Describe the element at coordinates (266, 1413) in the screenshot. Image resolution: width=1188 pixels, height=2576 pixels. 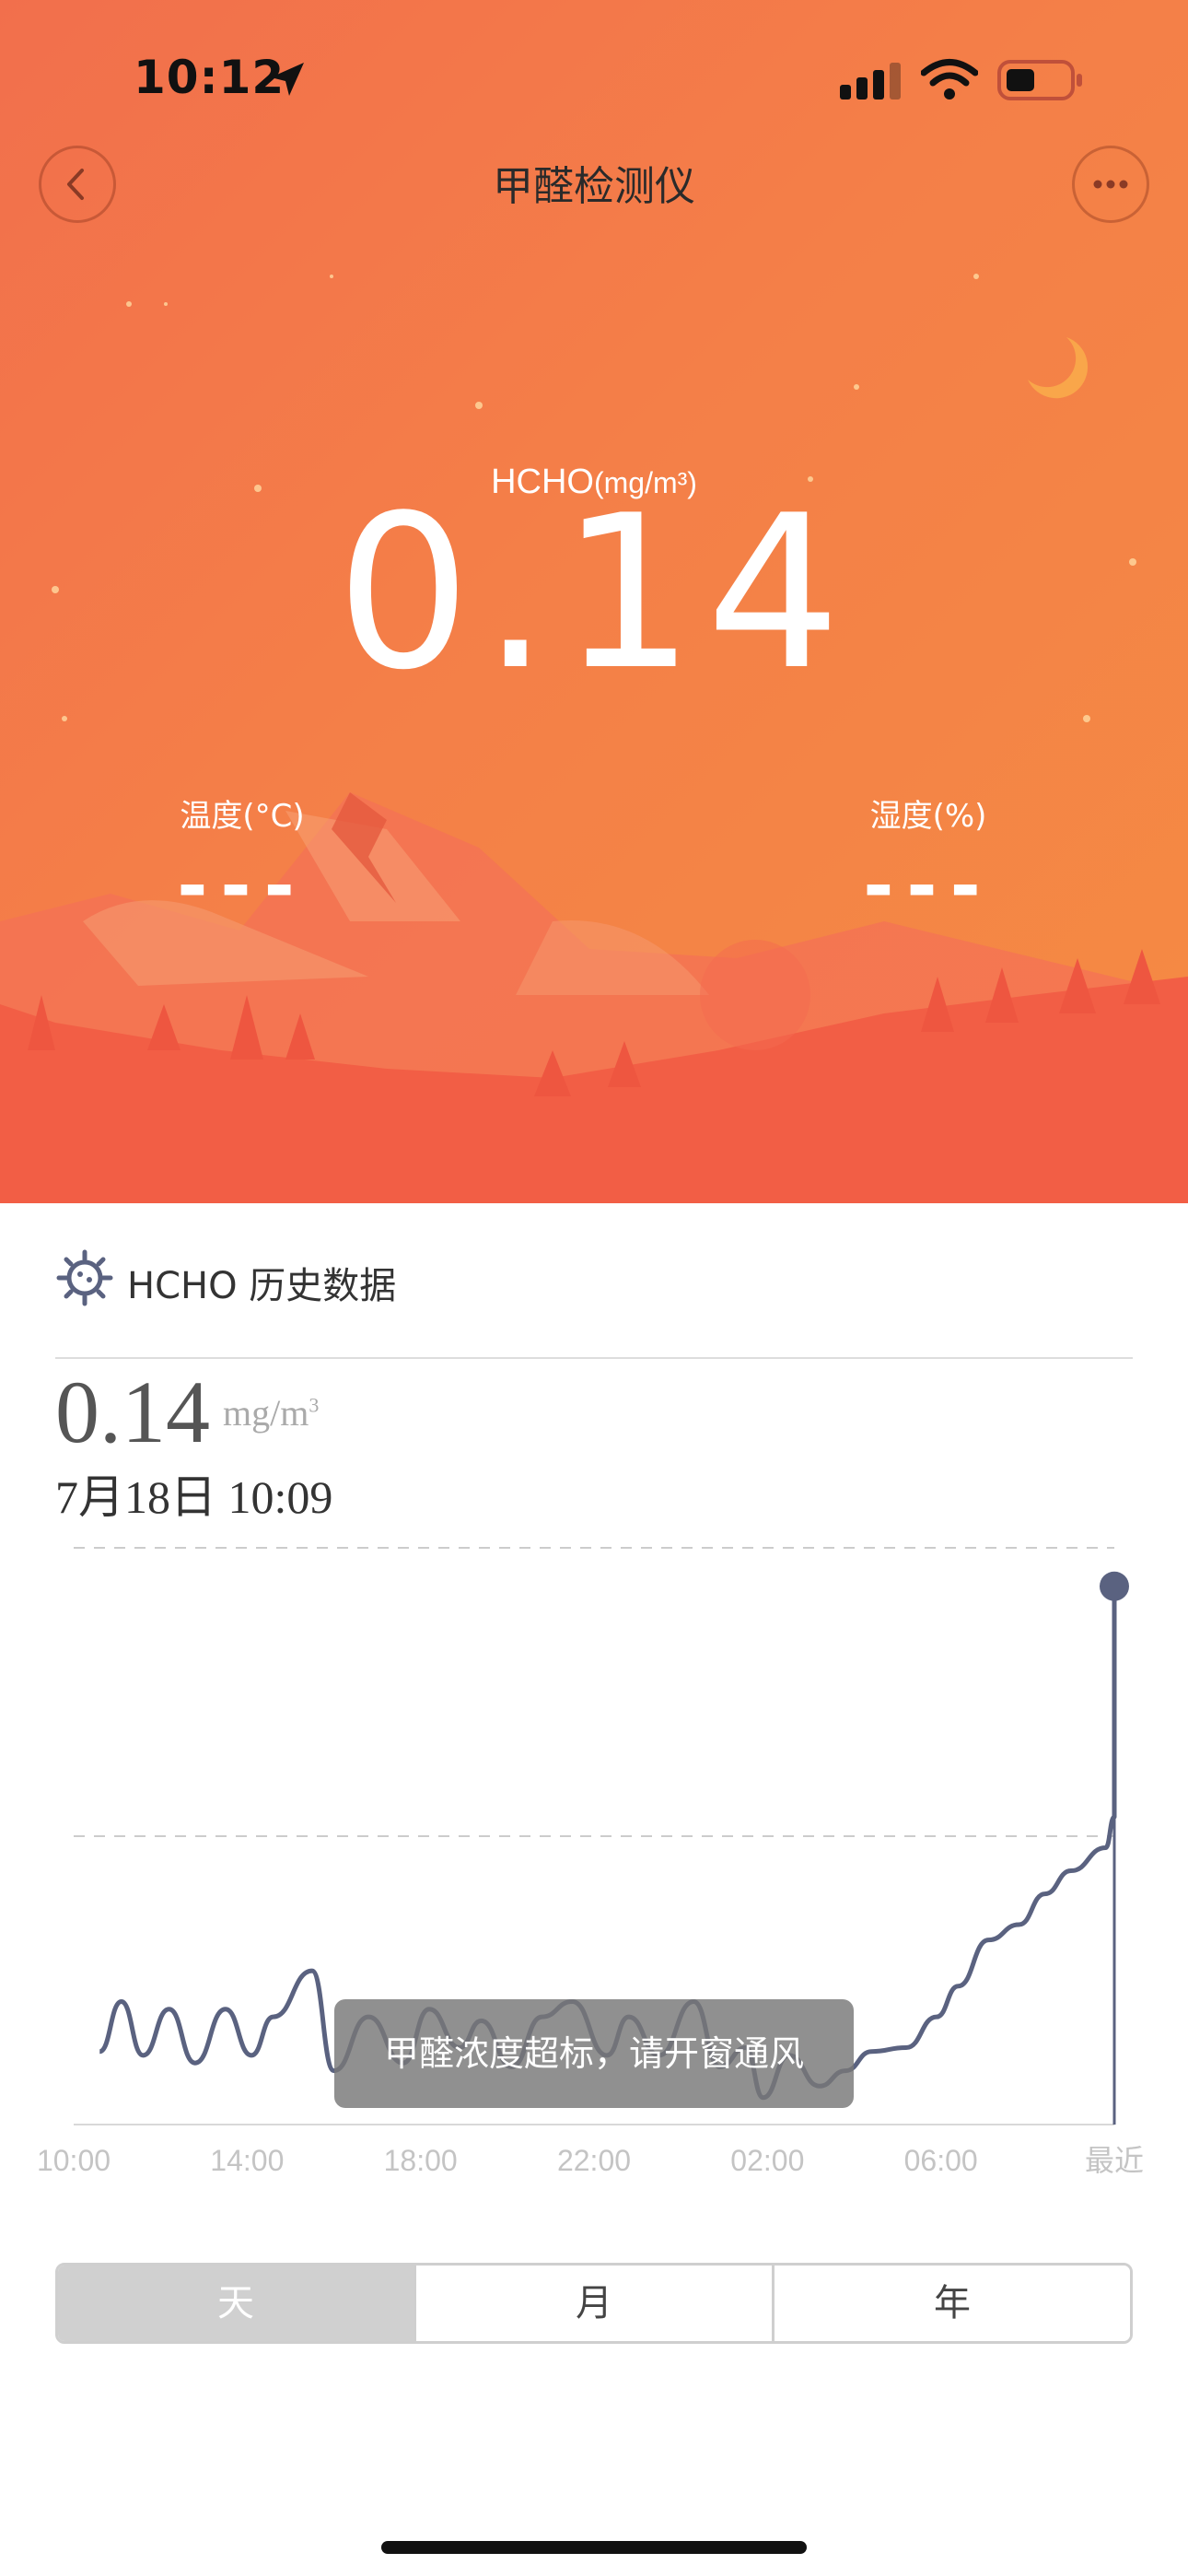
I see `current-unit-text: mg/m` at that location.